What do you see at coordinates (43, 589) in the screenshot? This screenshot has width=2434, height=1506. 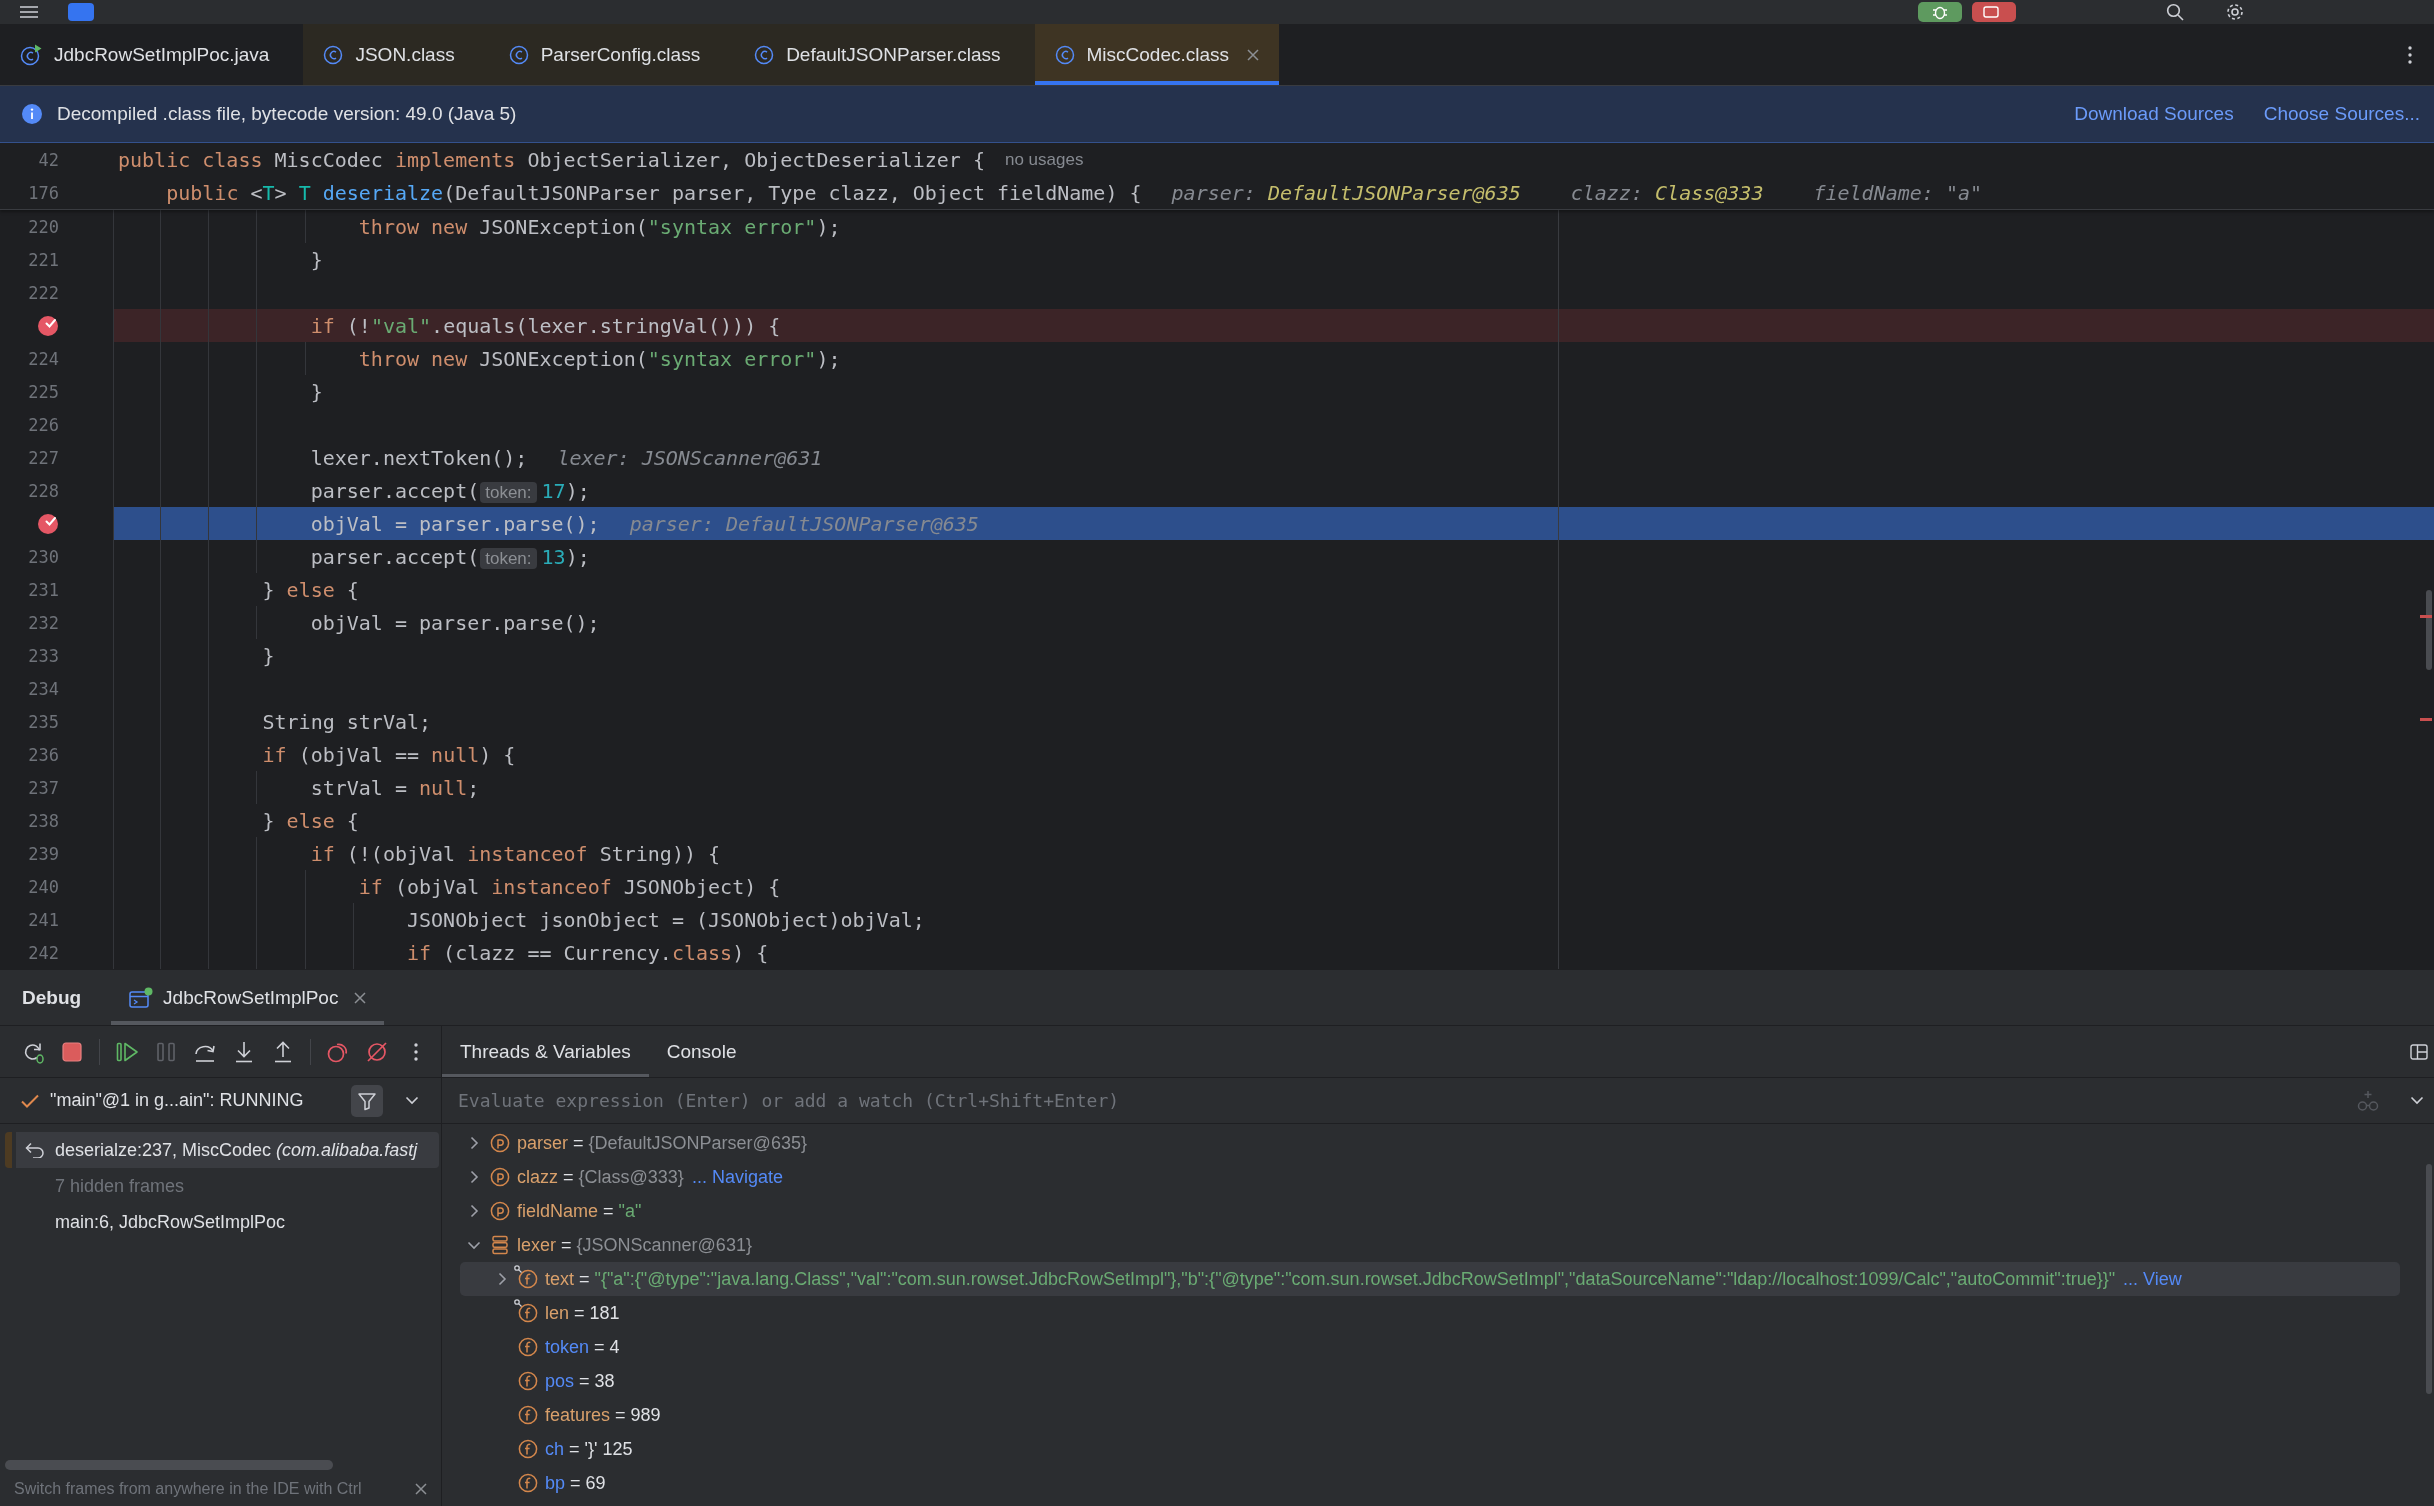 I see `line-number: 231` at bounding box center [43, 589].